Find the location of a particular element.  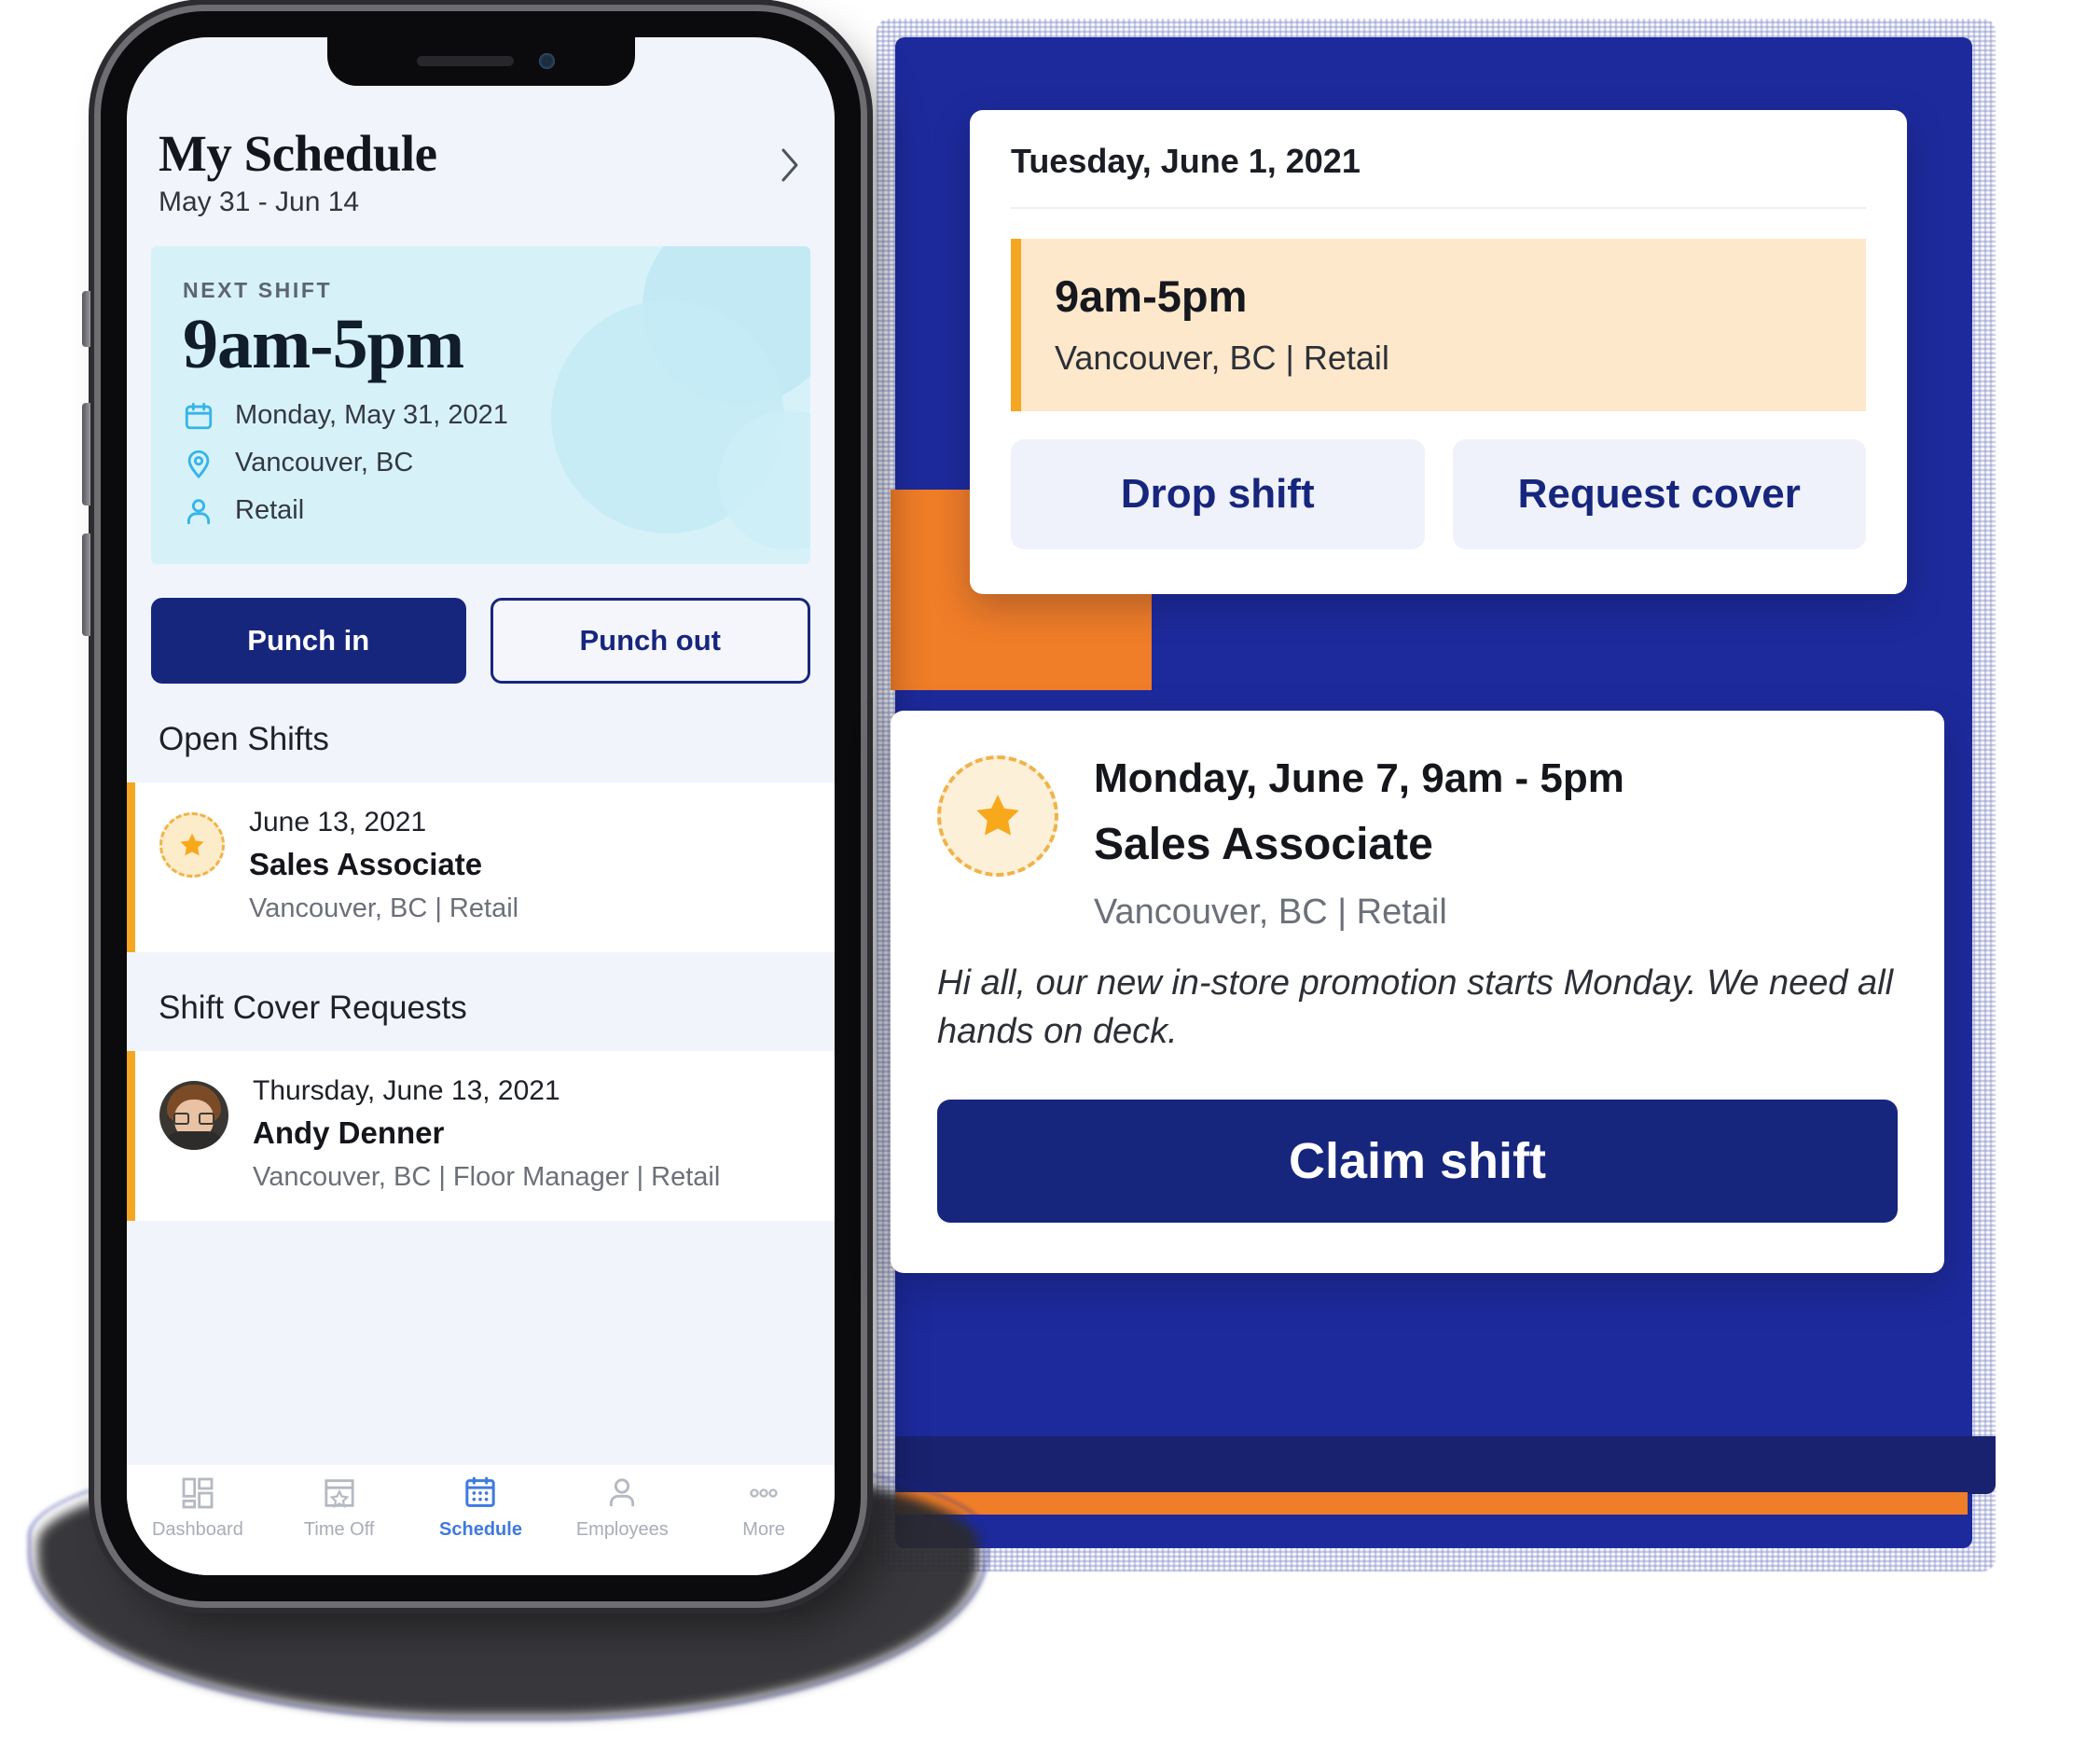

request-cover-button: Request cover is located at coordinates (1659, 494).